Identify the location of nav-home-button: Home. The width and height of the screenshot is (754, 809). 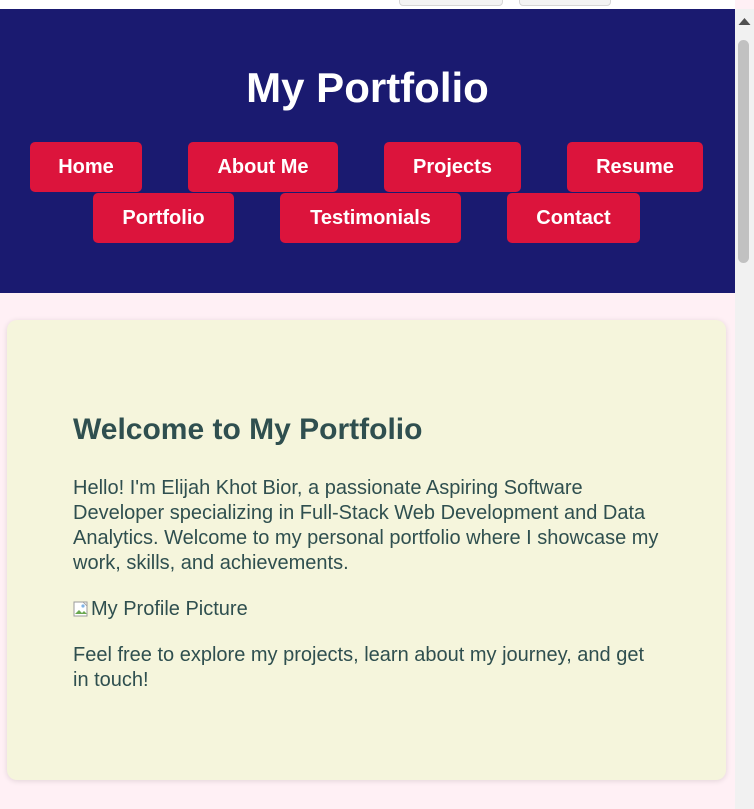
(86, 167).